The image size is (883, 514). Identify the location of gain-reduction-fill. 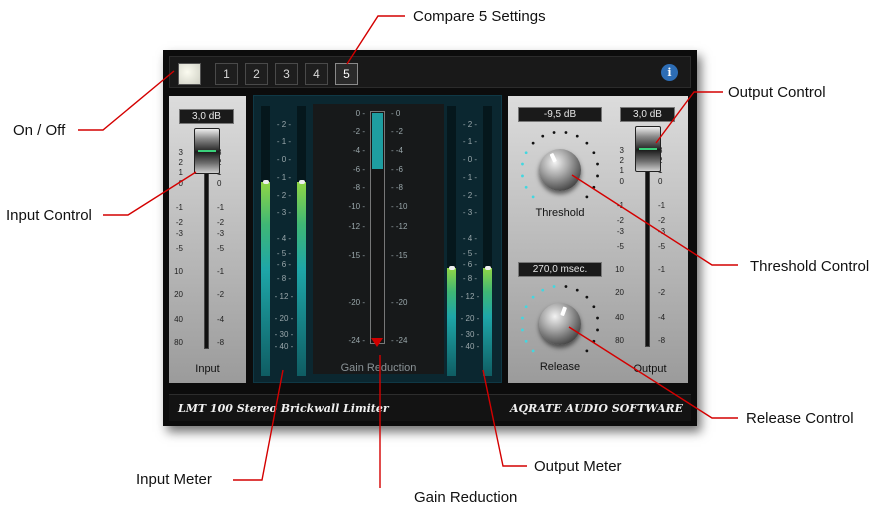
(377, 141).